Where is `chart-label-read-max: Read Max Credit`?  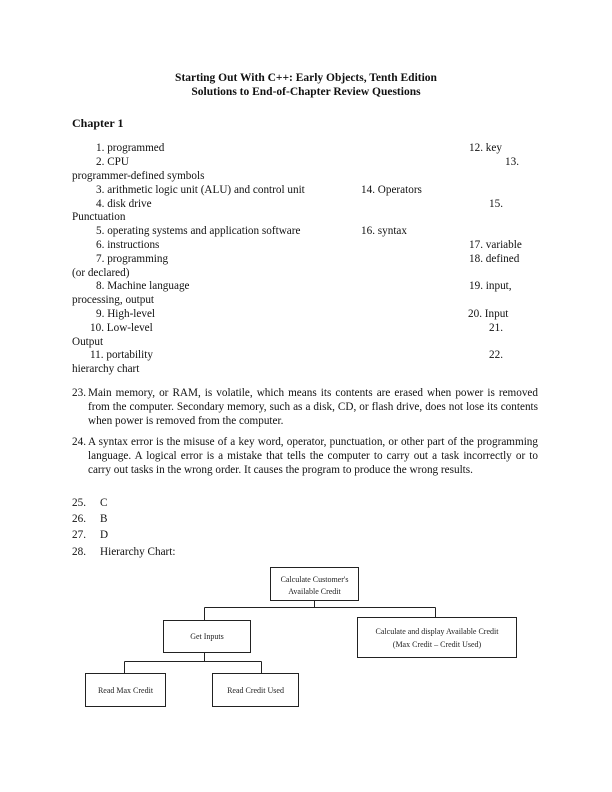
chart-label-read-max: Read Max Credit is located at coordinates (126, 690).